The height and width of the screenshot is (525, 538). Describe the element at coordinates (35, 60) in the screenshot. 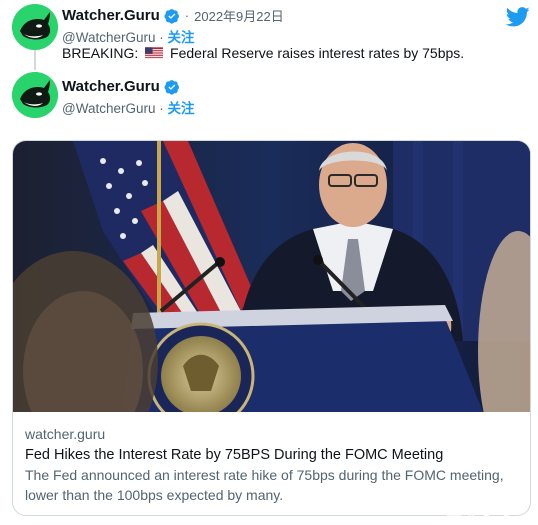

I see `thread-connector-line` at that location.